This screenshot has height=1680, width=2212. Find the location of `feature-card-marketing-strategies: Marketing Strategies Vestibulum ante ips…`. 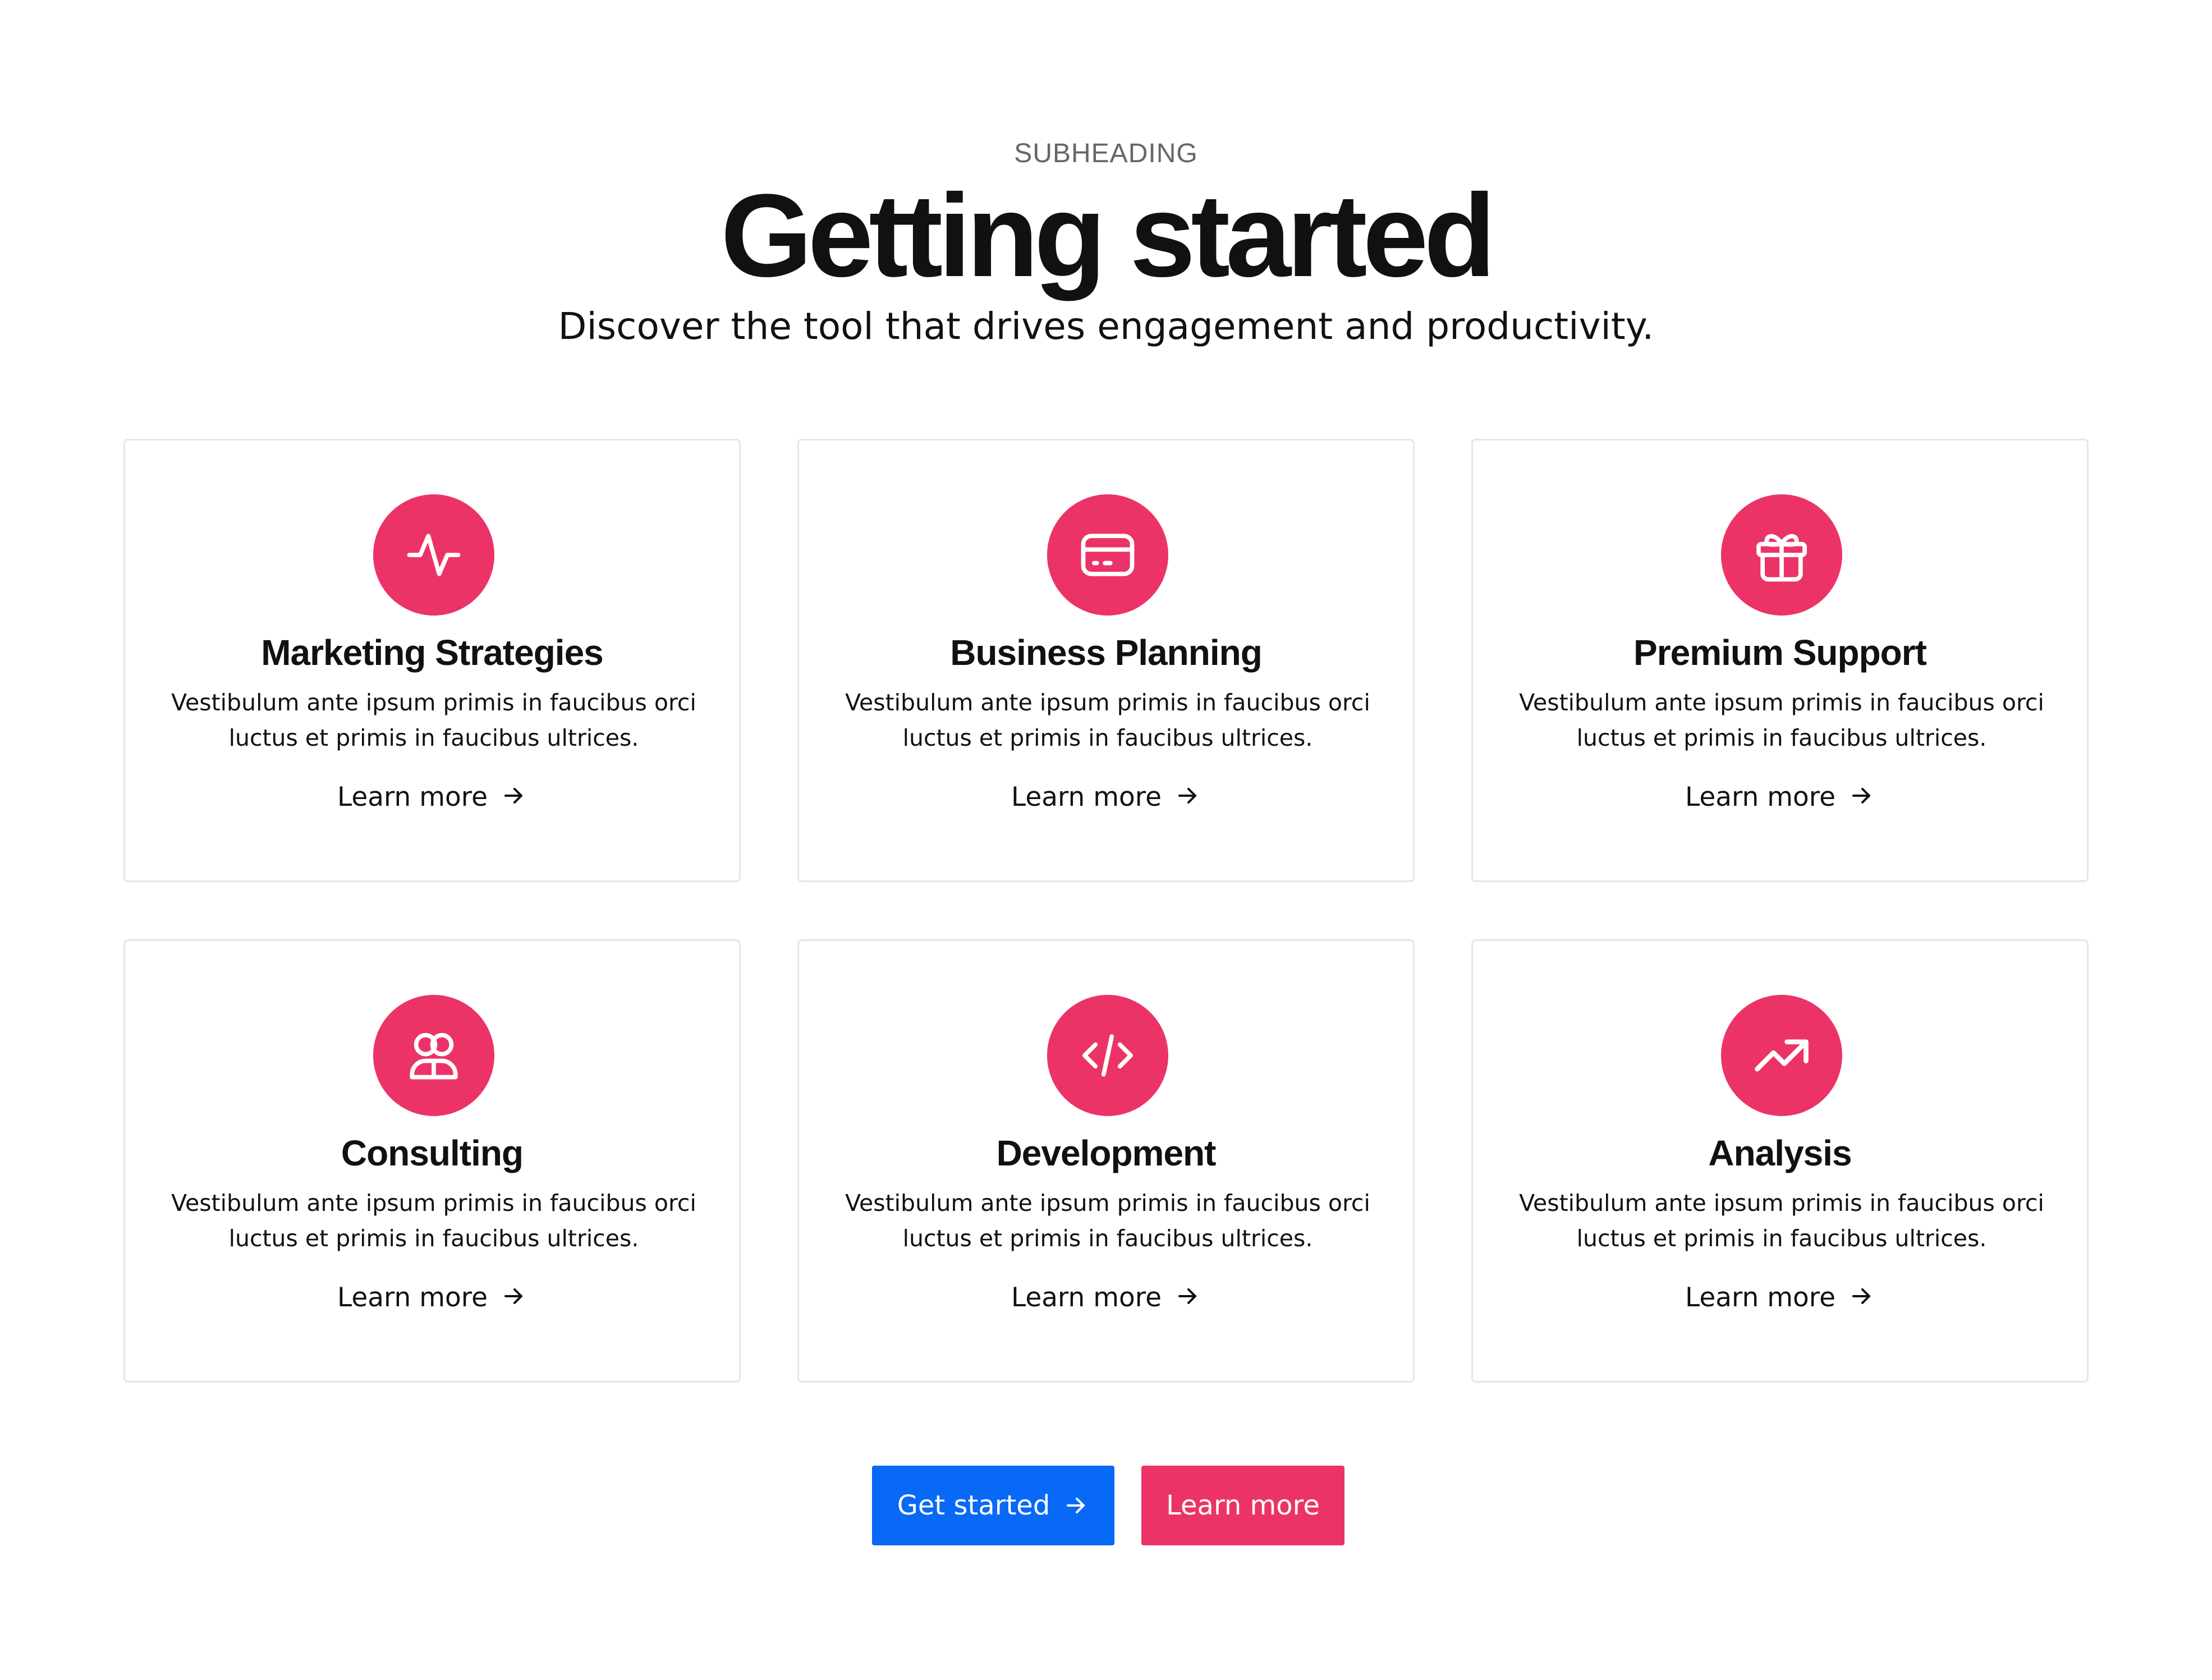

feature-card-marketing-strategies: Marketing Strategies Vestibulum ante ips… is located at coordinates (432, 660).